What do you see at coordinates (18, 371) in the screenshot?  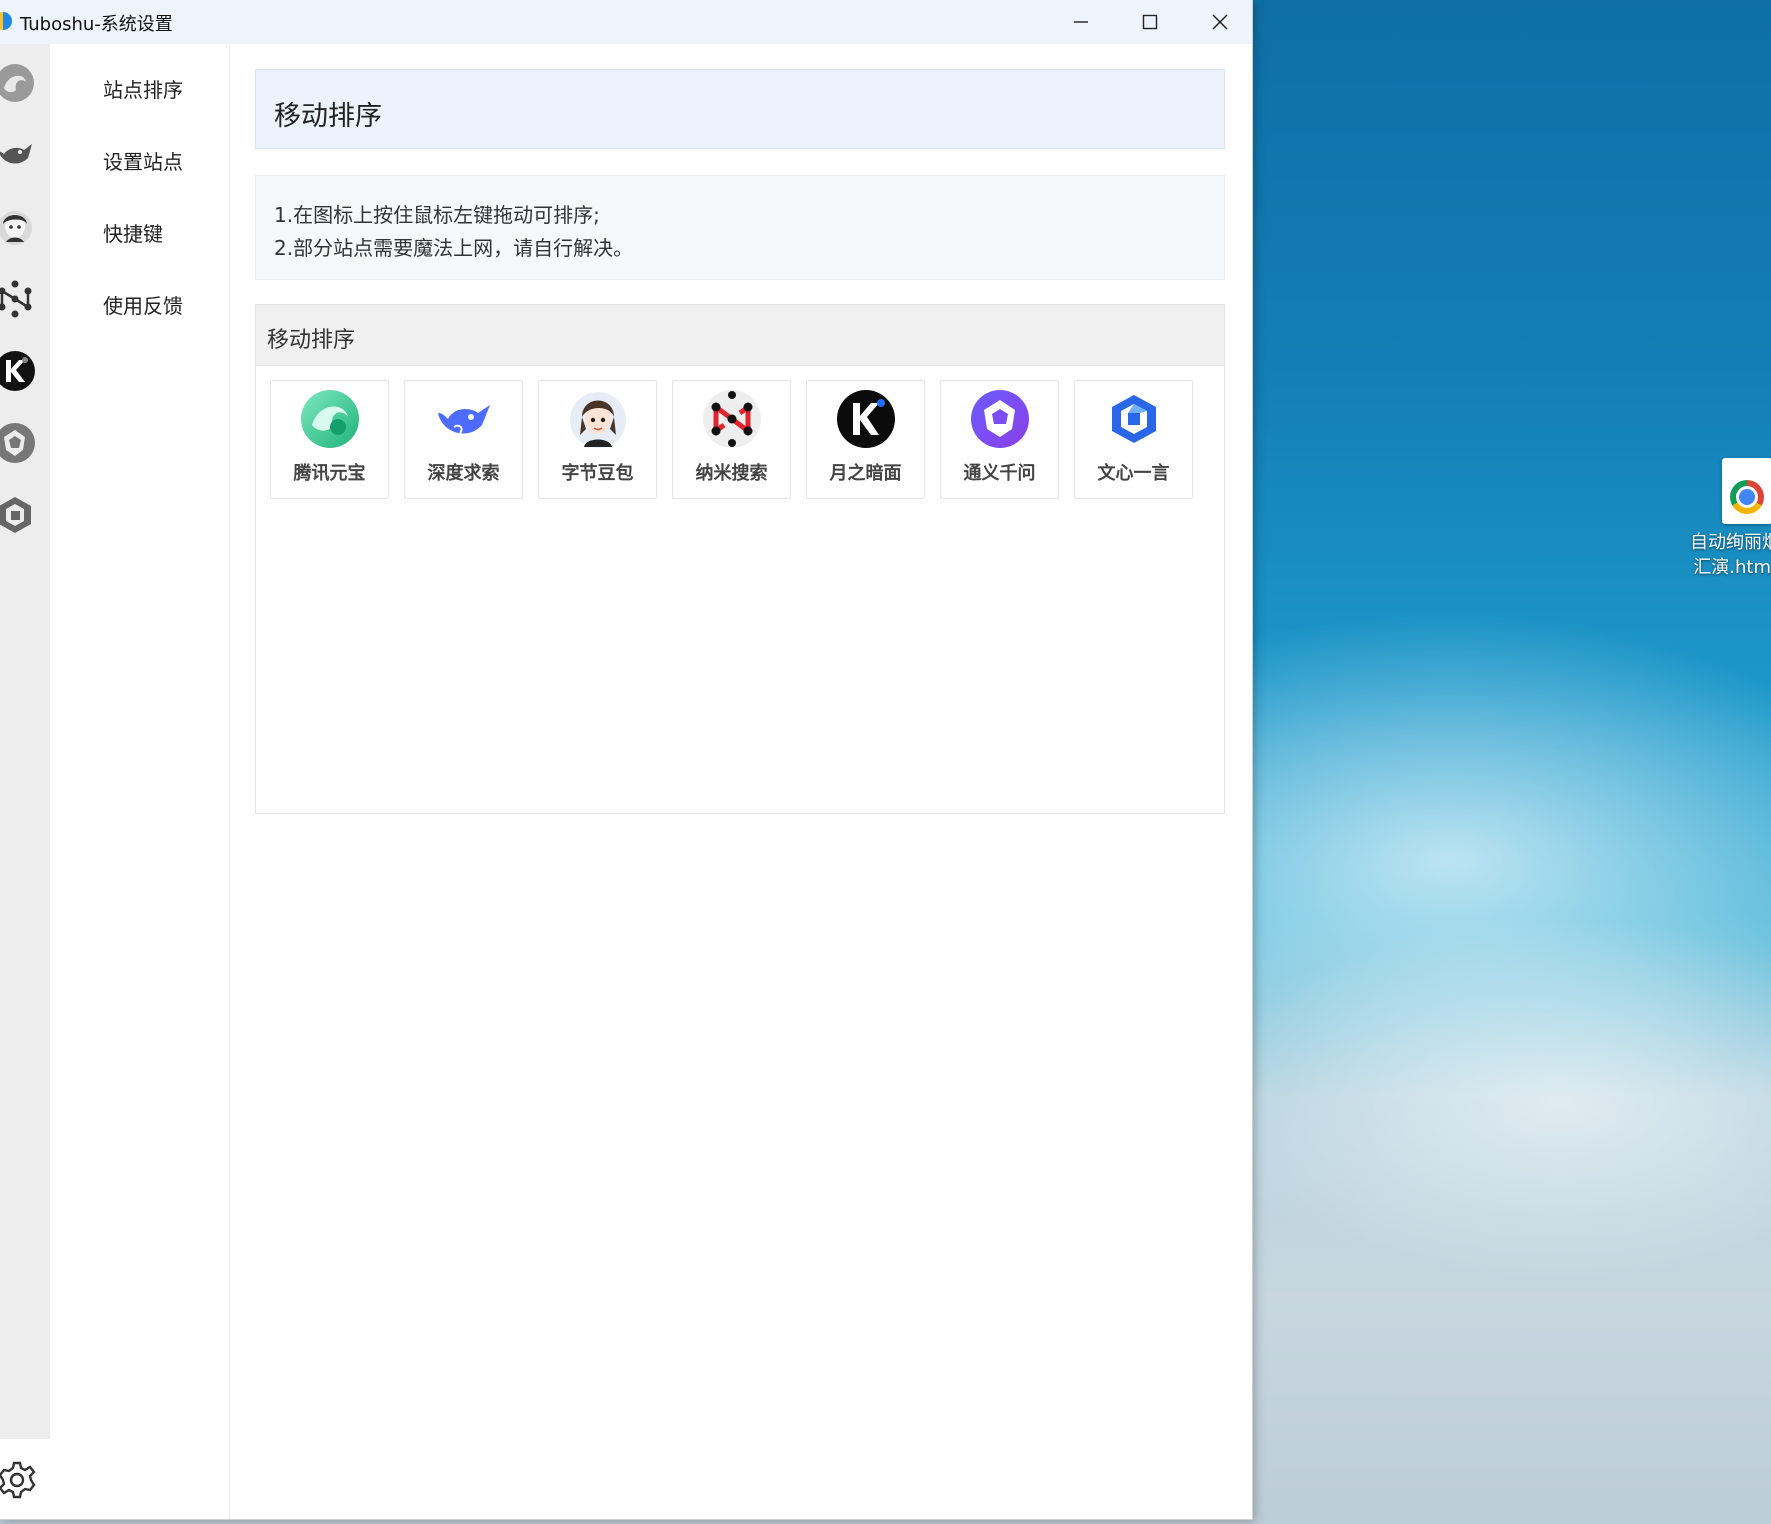 I see `rail-kimi-icon` at bounding box center [18, 371].